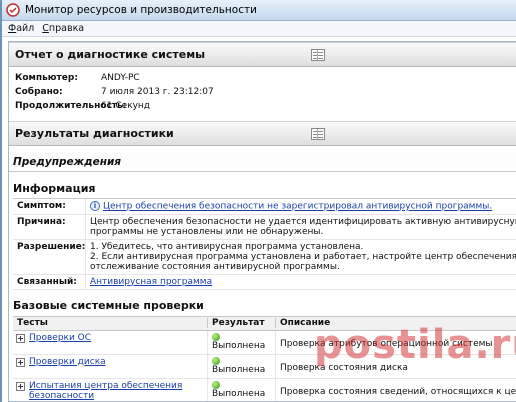  Describe the element at coordinates (395, 323) in the screenshot. I see `column-description: Описание` at that location.